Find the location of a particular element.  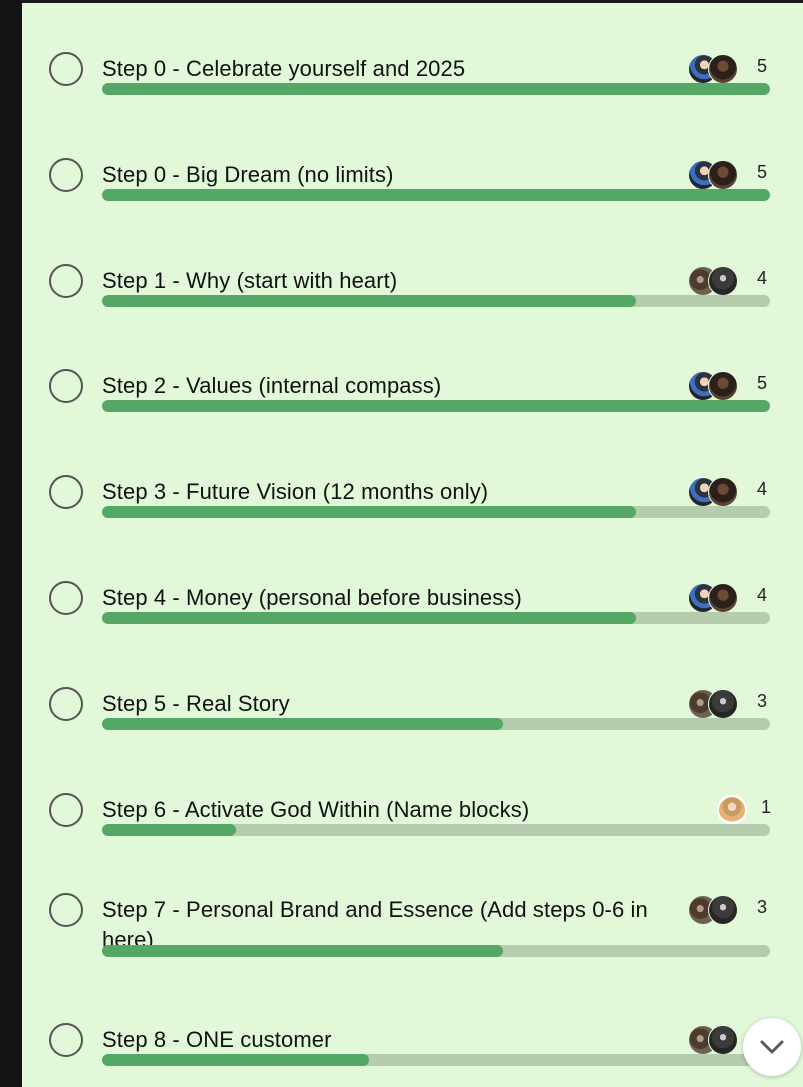

window-edge is located at coordinates (11, 543).